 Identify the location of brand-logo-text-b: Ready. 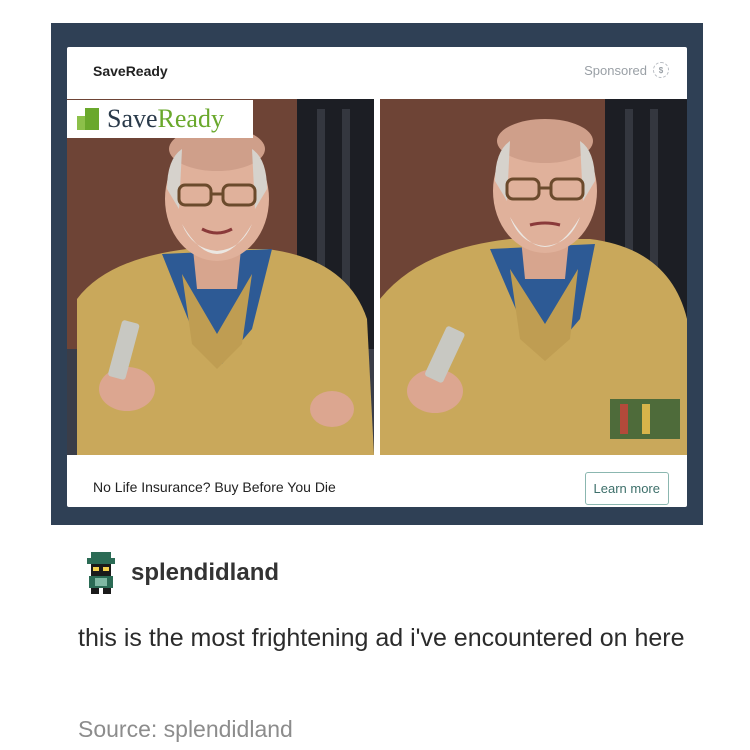
(190, 118).